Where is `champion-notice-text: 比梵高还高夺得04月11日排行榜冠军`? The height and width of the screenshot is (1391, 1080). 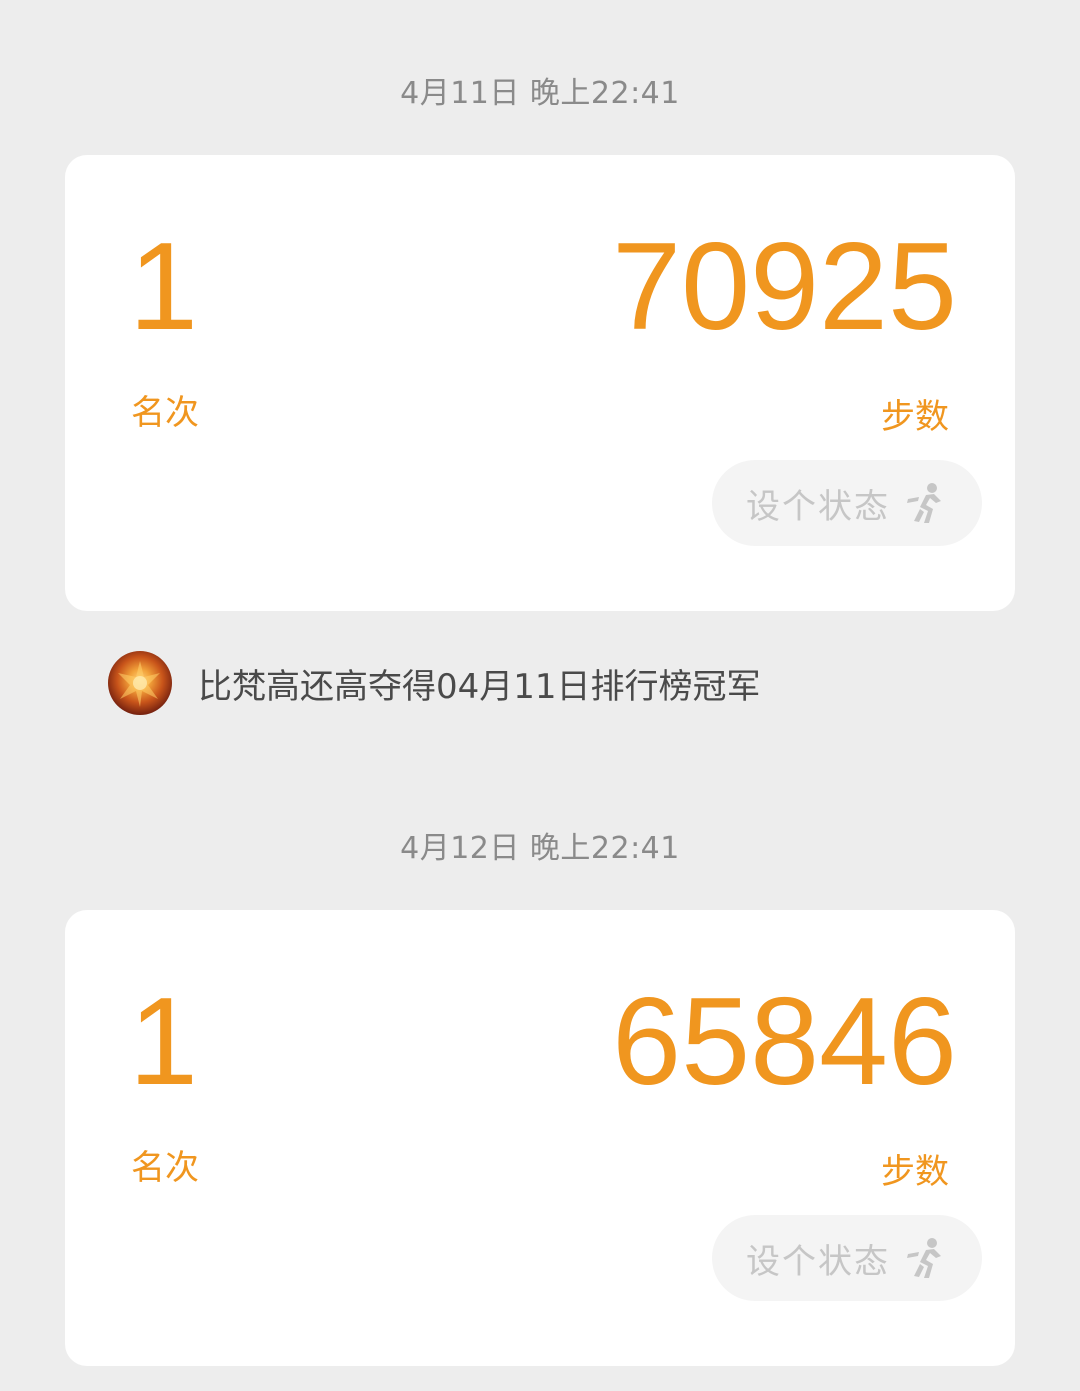
champion-notice-text: 比梵高还高夺得04月11日排行榜冠军 is located at coordinates (479, 686).